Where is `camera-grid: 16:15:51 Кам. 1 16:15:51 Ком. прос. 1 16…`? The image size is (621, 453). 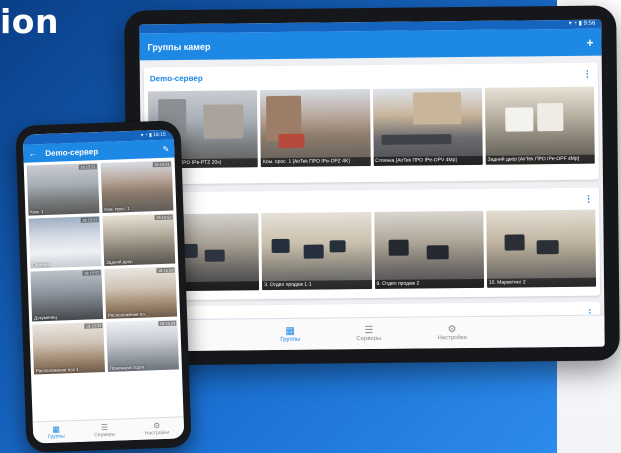
camera-grid: 16:15:51 Кам. 1 16:15:51 Ком. прос. 1 16… is located at coordinates (103, 267).